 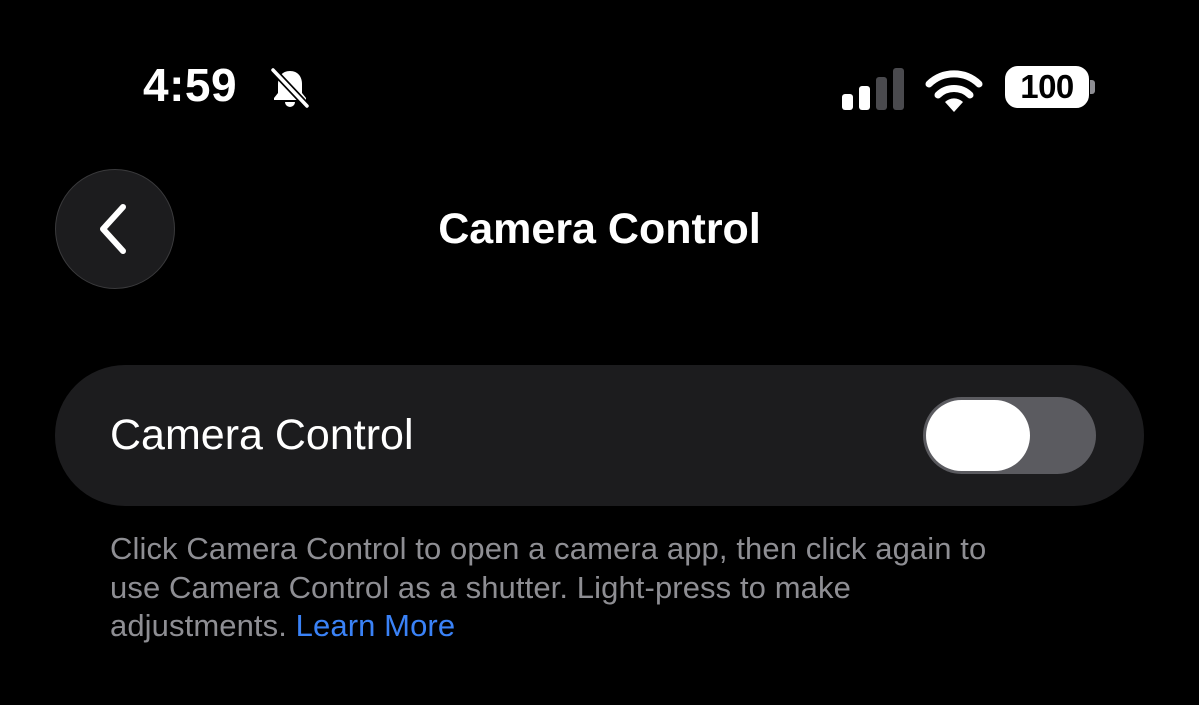 What do you see at coordinates (1092, 87) in the screenshot?
I see `battery-tip` at bounding box center [1092, 87].